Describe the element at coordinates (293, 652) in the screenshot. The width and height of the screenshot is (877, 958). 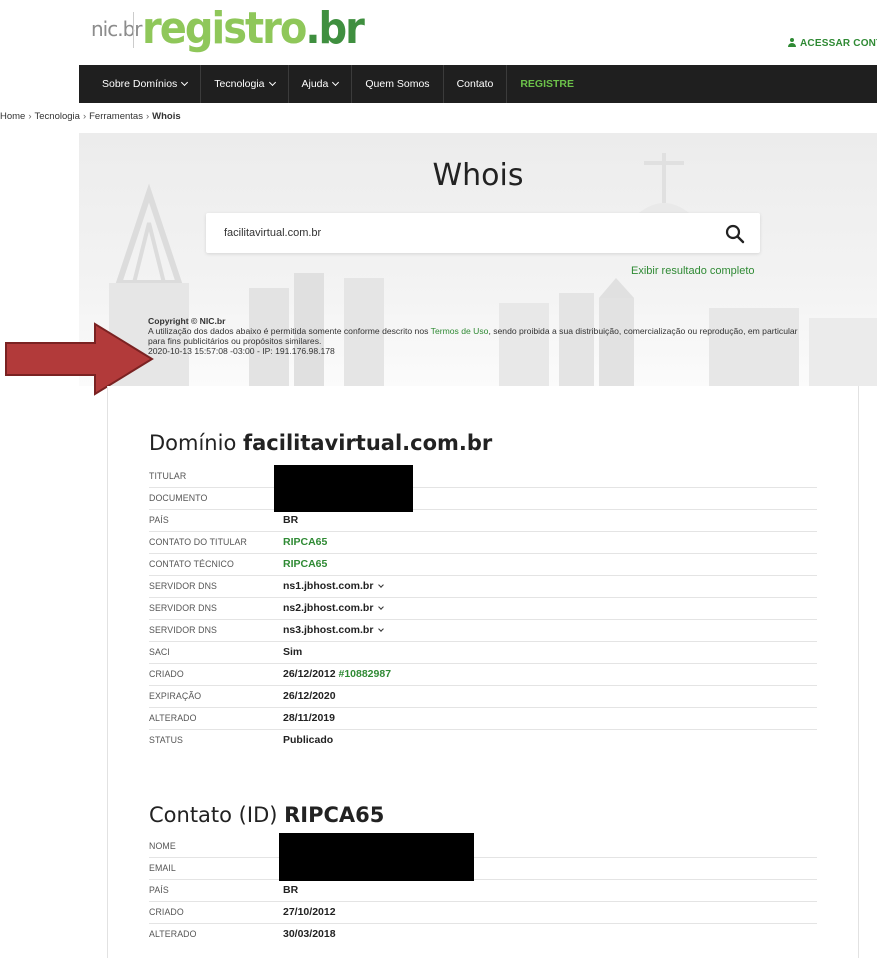
I see `field-value: Sim` at that location.